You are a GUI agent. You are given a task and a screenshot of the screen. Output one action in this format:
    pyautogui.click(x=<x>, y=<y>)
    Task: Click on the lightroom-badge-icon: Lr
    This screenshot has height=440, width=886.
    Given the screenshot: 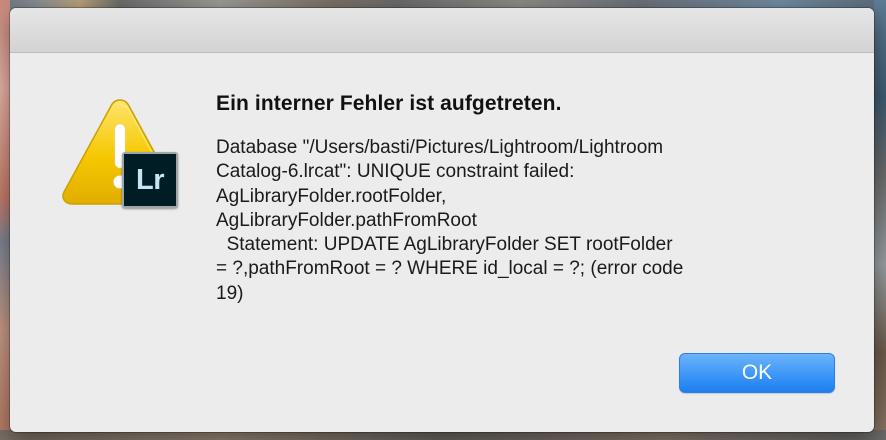 What is the action you would take?
    pyautogui.click(x=150, y=180)
    